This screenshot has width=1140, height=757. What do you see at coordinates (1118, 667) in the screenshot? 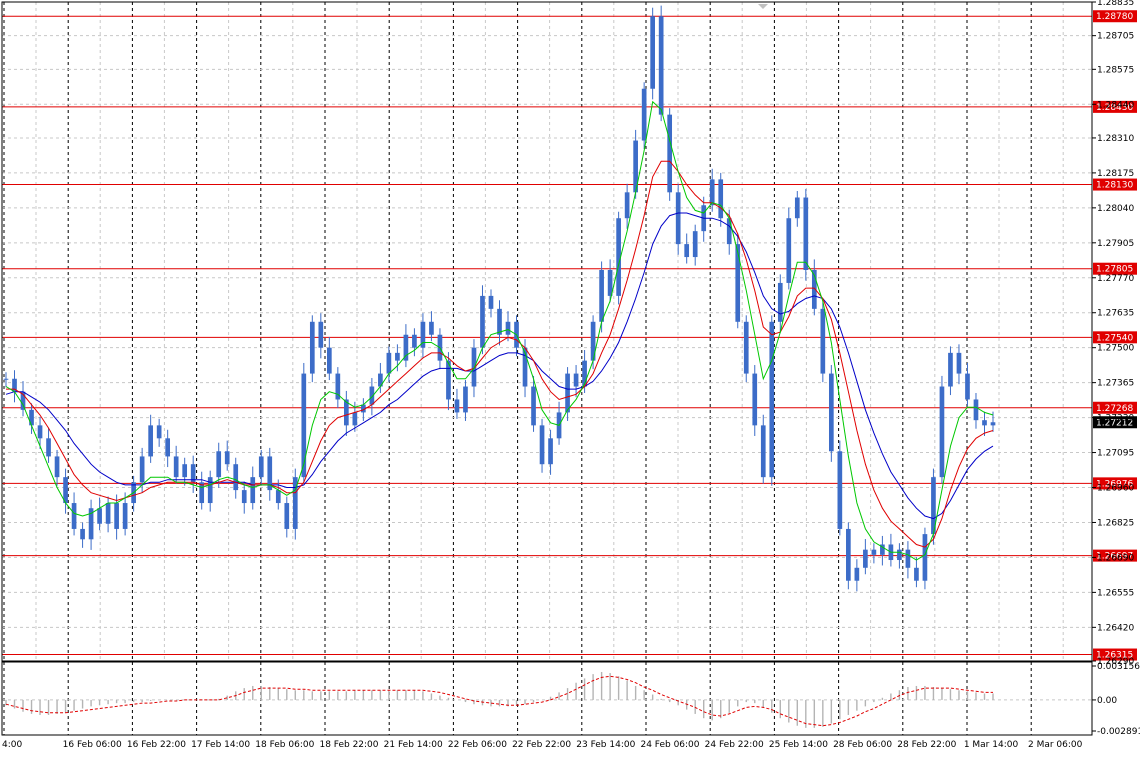
I see `oscillator-tick-label: 0.003156` at bounding box center [1118, 667].